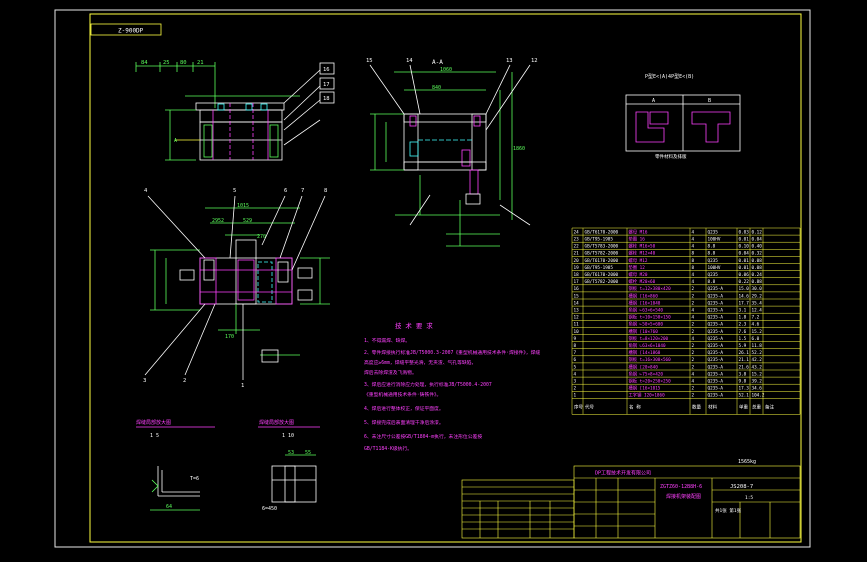  I want to click on bom-cell-no: 17, so click(577, 282).